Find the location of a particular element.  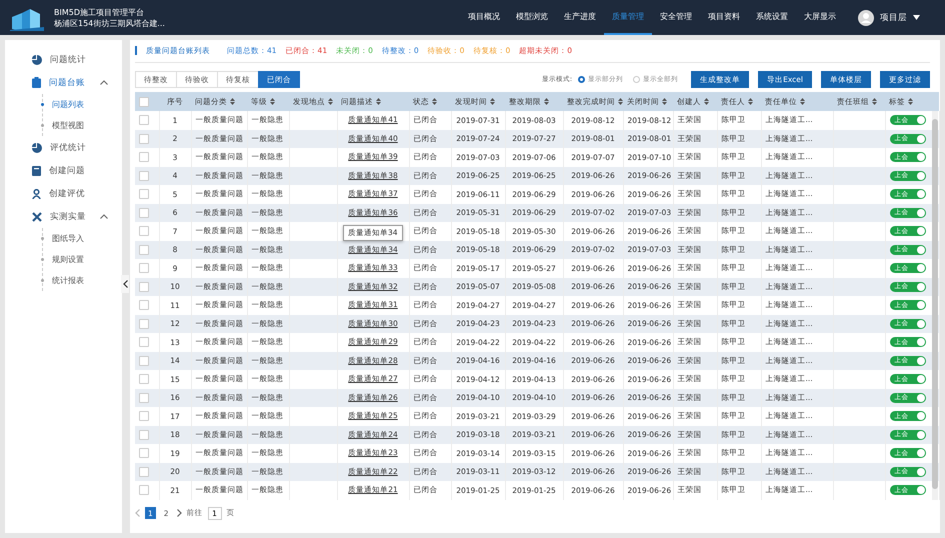

collapse-handle is located at coordinates (125, 284).